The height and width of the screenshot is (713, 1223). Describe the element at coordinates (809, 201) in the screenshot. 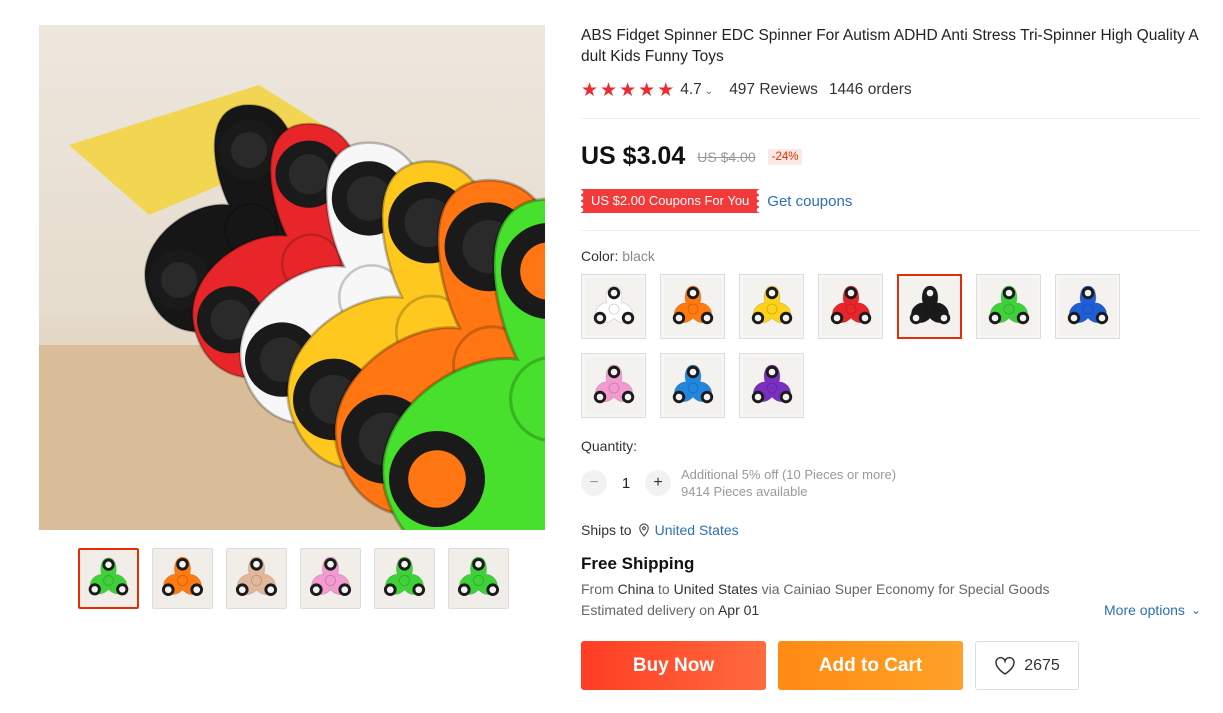

I see `get-coupons-link: Get coupons` at that location.